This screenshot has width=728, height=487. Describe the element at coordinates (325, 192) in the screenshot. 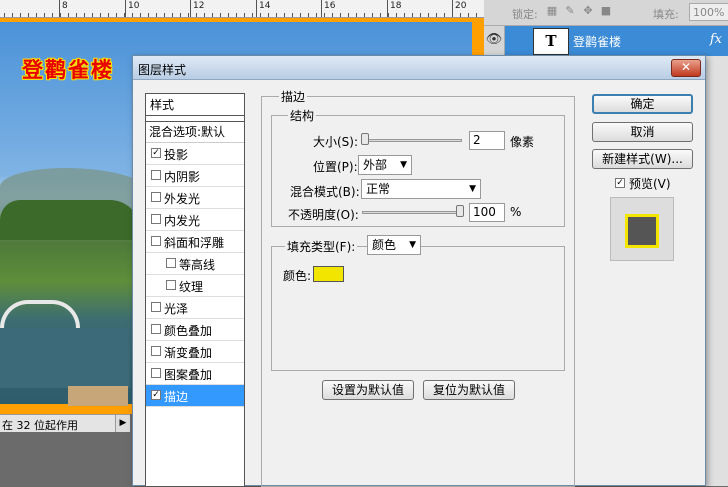

I see `blend-mode-label: 混合模式(B):` at that location.